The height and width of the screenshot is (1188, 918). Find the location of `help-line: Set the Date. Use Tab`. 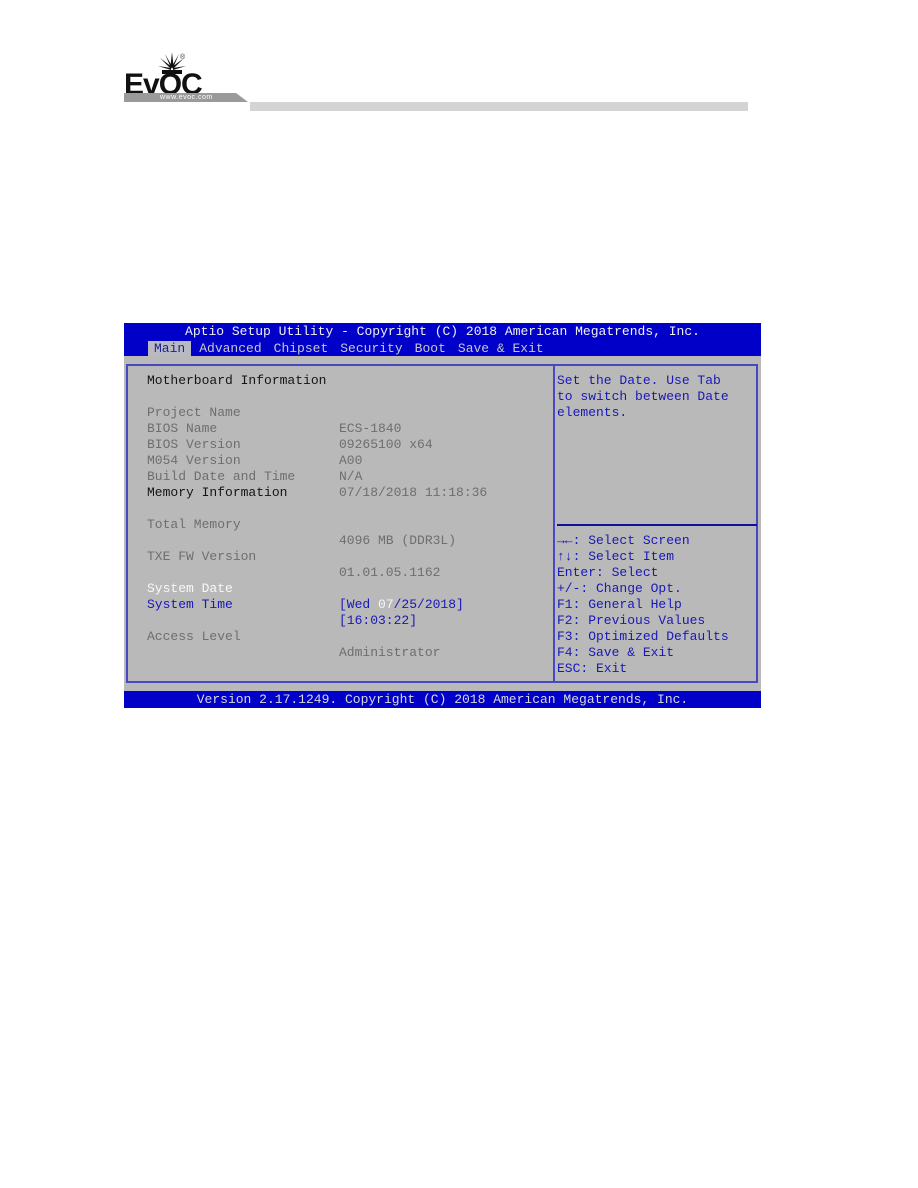

help-line: Set the Date. Use Tab is located at coordinates (639, 380).